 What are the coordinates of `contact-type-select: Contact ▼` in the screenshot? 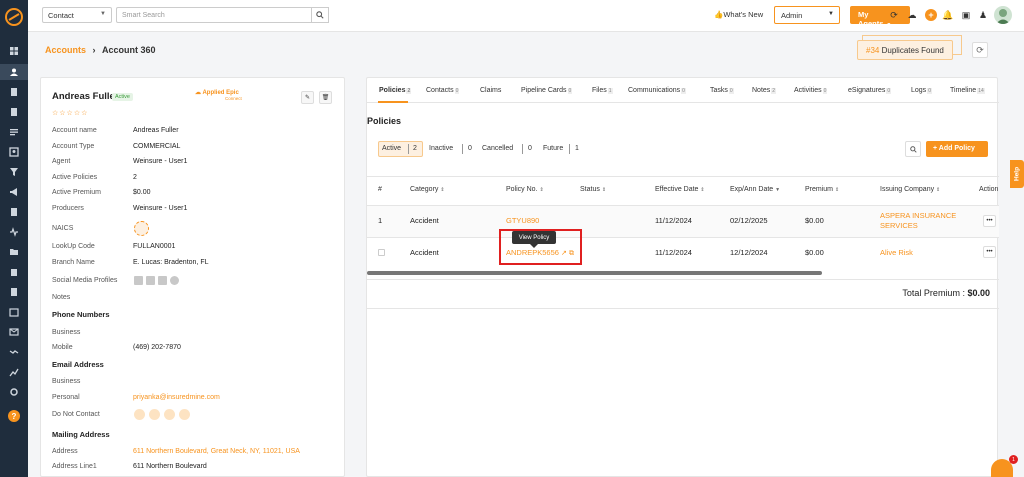 It's located at (77, 15).